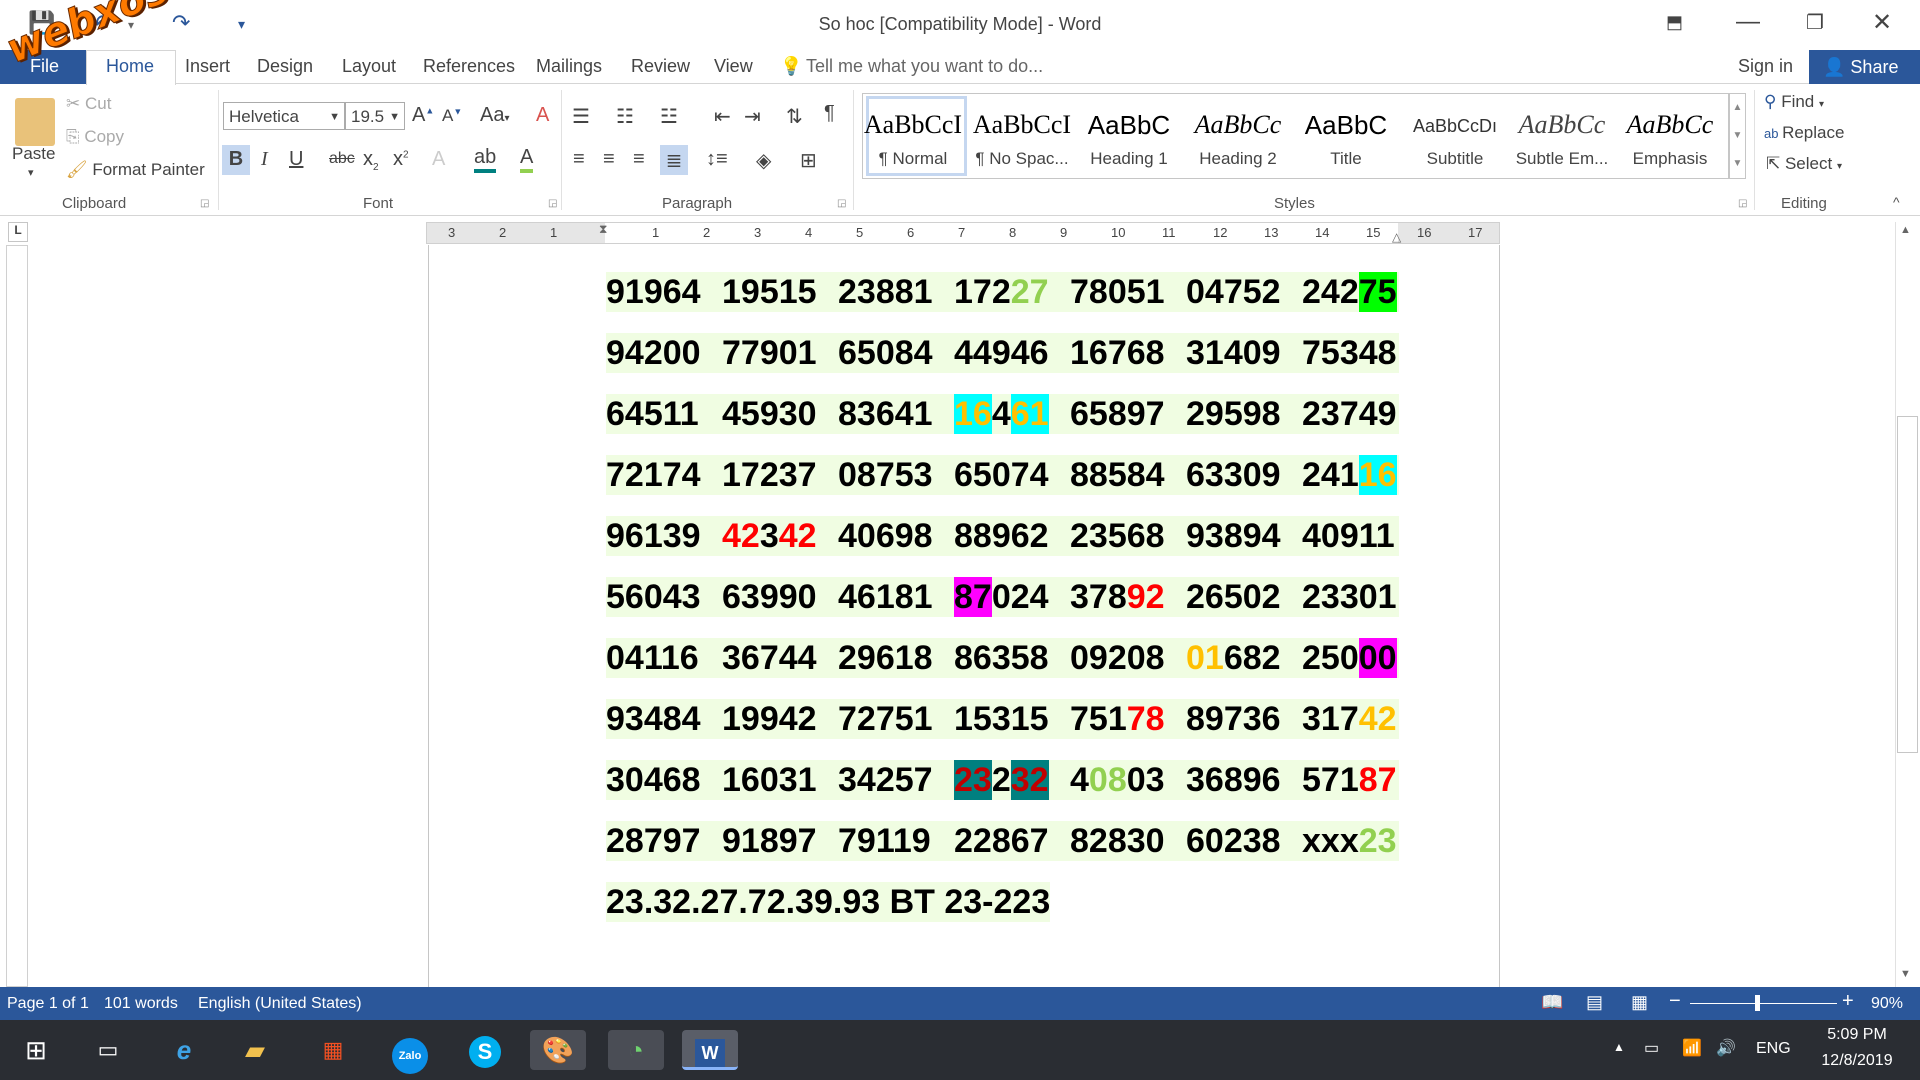  What do you see at coordinates (527, 159) in the screenshot?
I see `font-color-icon: A` at bounding box center [527, 159].